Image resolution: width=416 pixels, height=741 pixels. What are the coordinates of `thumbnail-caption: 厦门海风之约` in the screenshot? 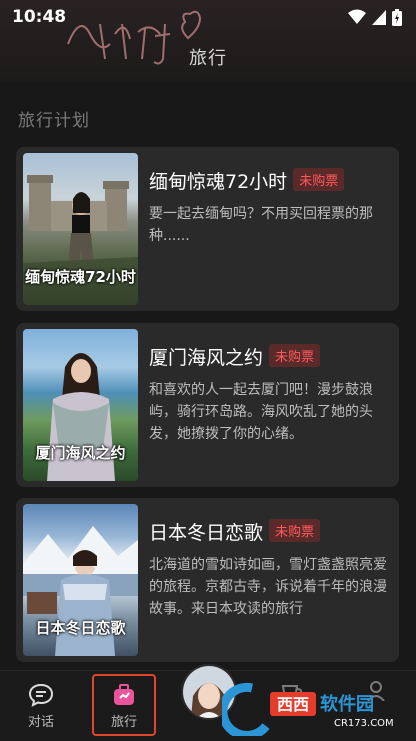 It's located at (80, 453).